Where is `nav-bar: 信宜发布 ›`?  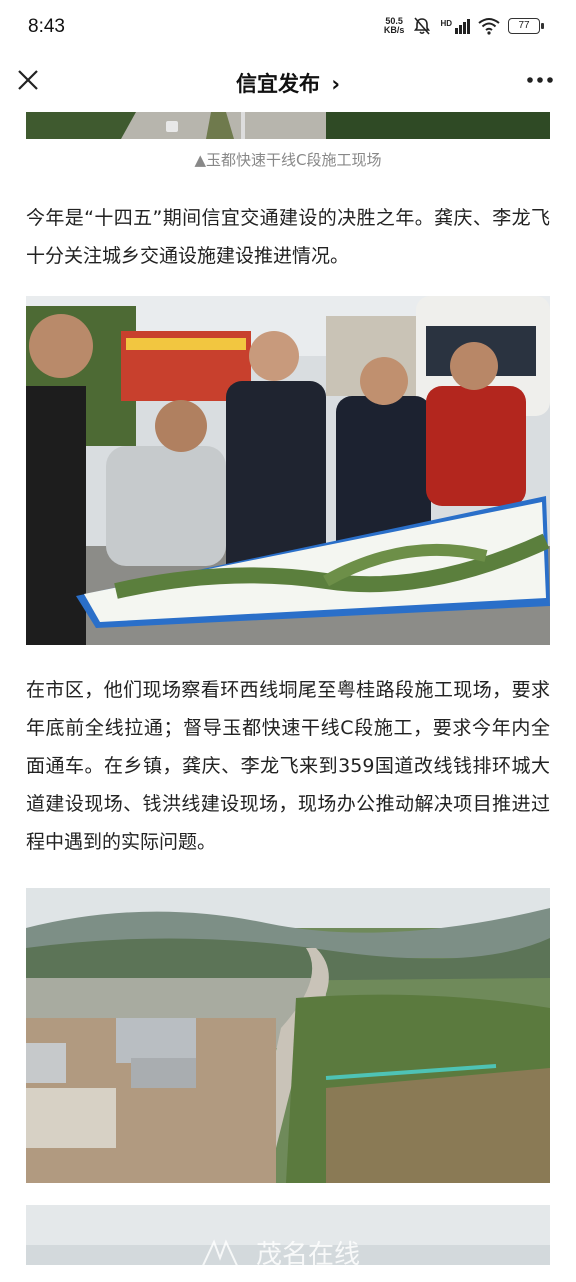
nav-bar: 信宜发布 › is located at coordinates (288, 81).